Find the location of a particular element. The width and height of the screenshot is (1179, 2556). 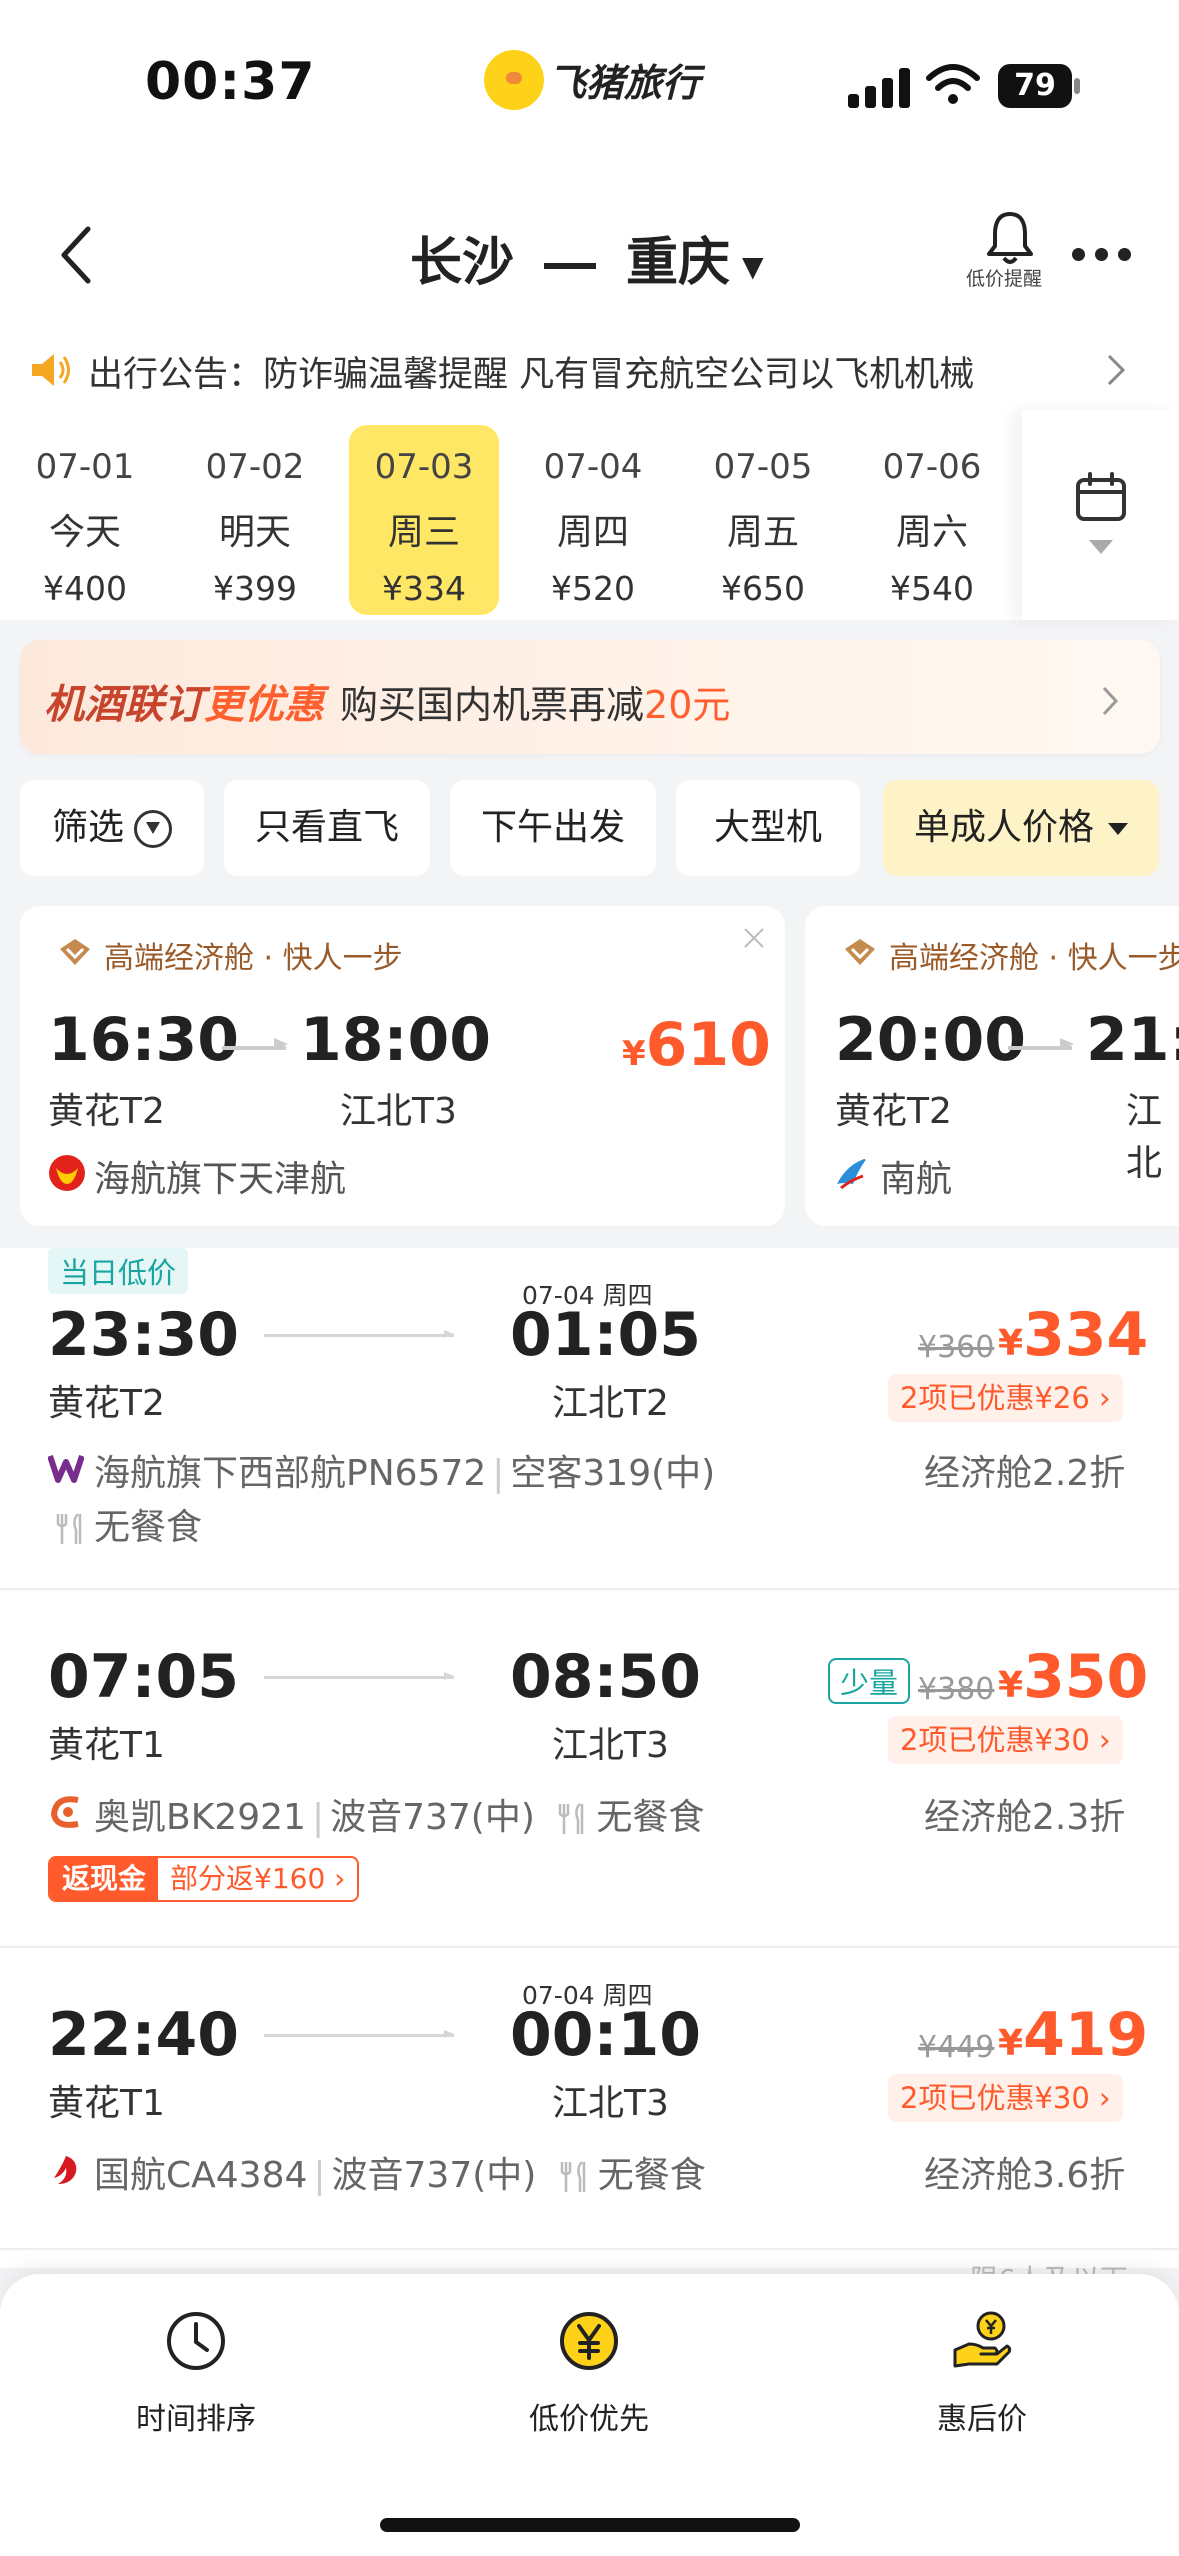

arrival-time: 18:00 is located at coordinates (395, 1040).